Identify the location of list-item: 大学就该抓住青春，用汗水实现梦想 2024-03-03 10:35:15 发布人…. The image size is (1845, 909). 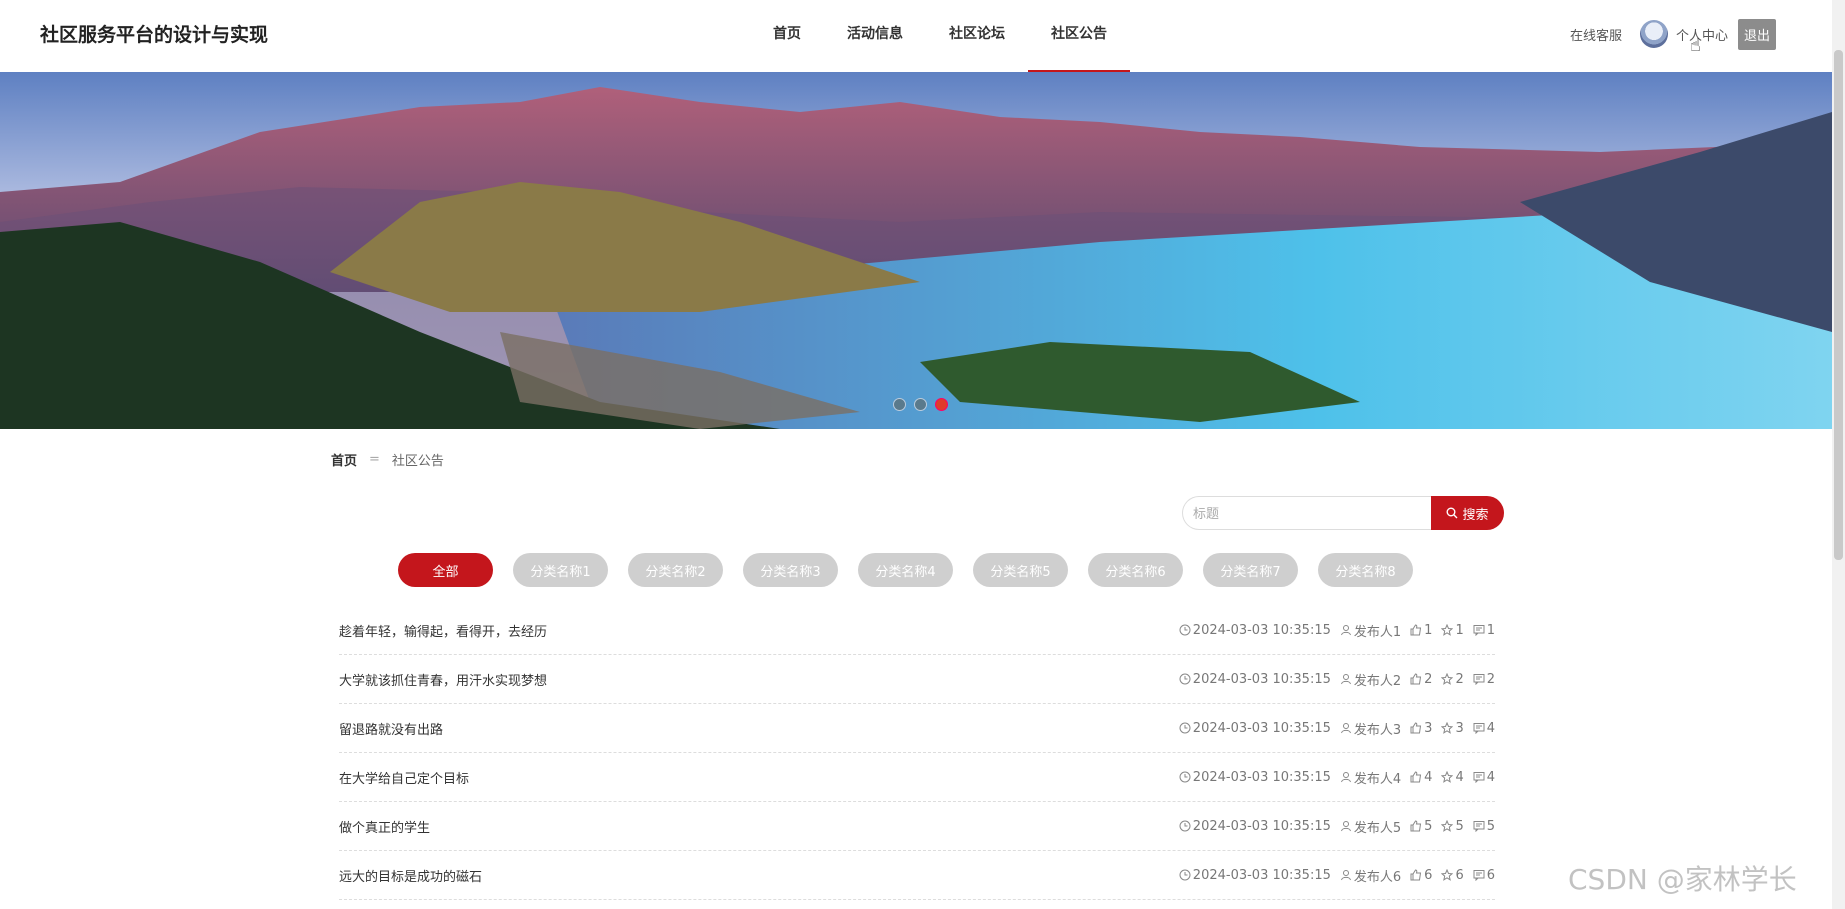
(917, 679).